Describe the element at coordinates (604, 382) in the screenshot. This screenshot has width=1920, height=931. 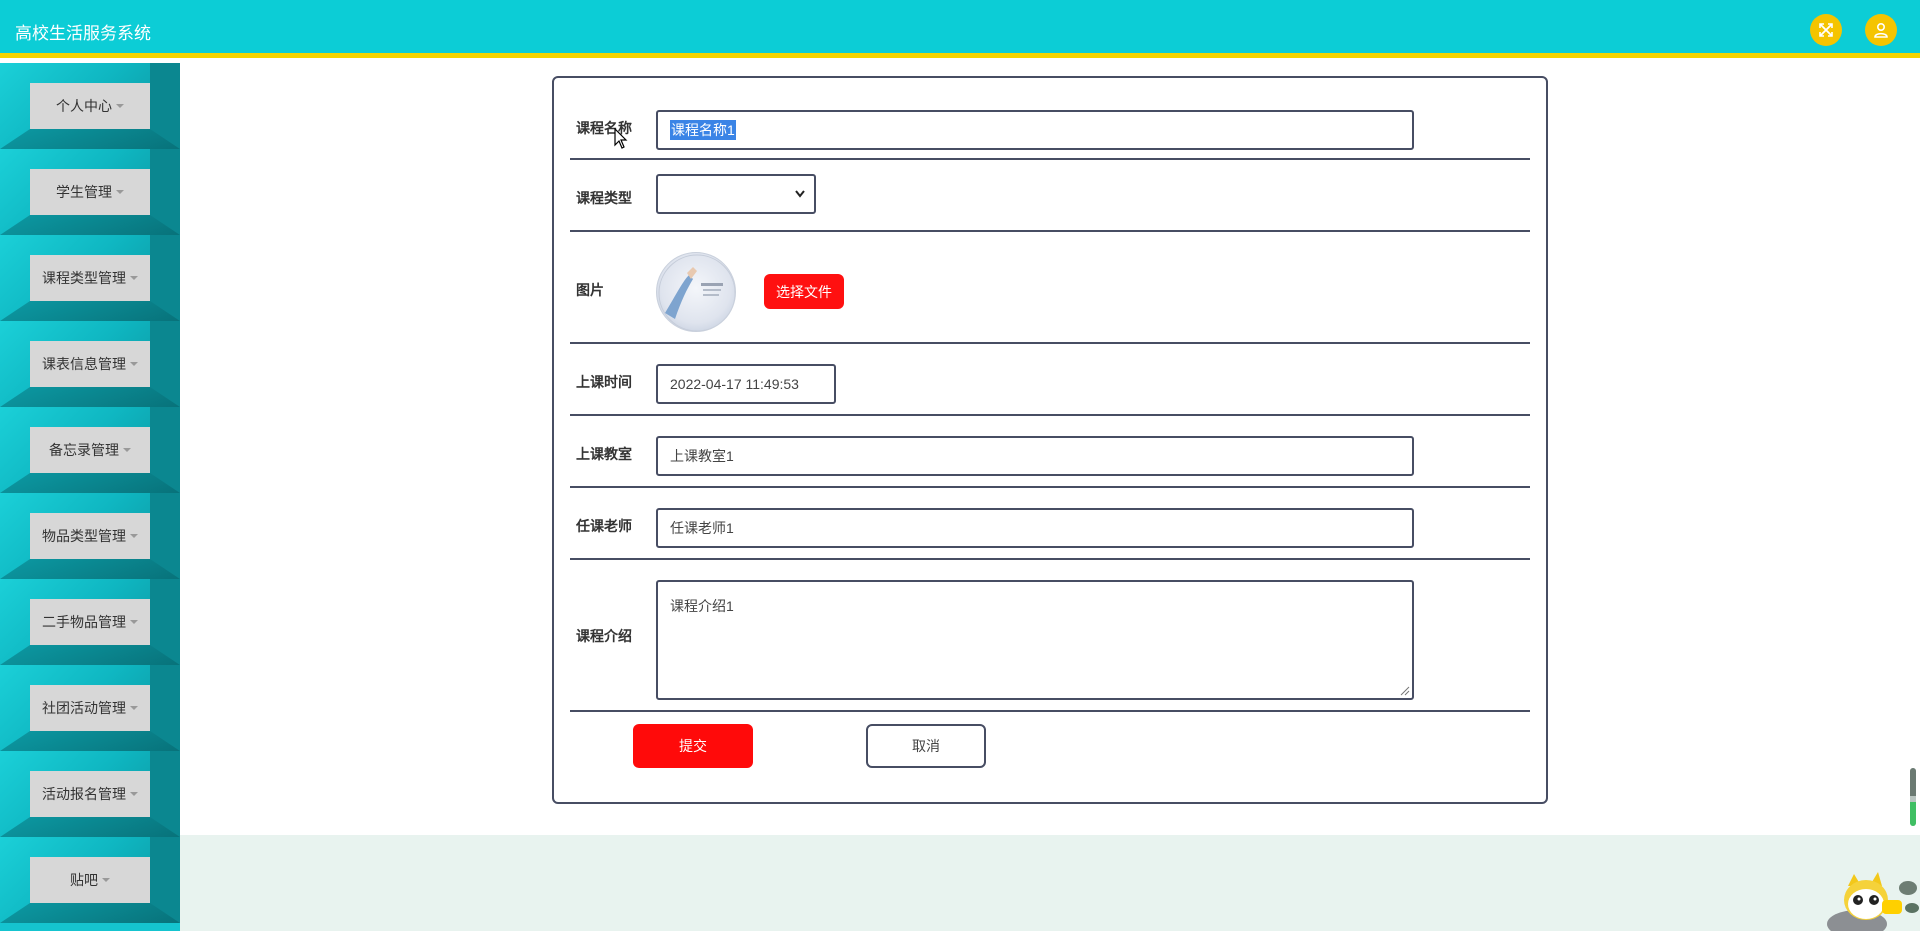
I see `class-time-label: 上课时间` at that location.